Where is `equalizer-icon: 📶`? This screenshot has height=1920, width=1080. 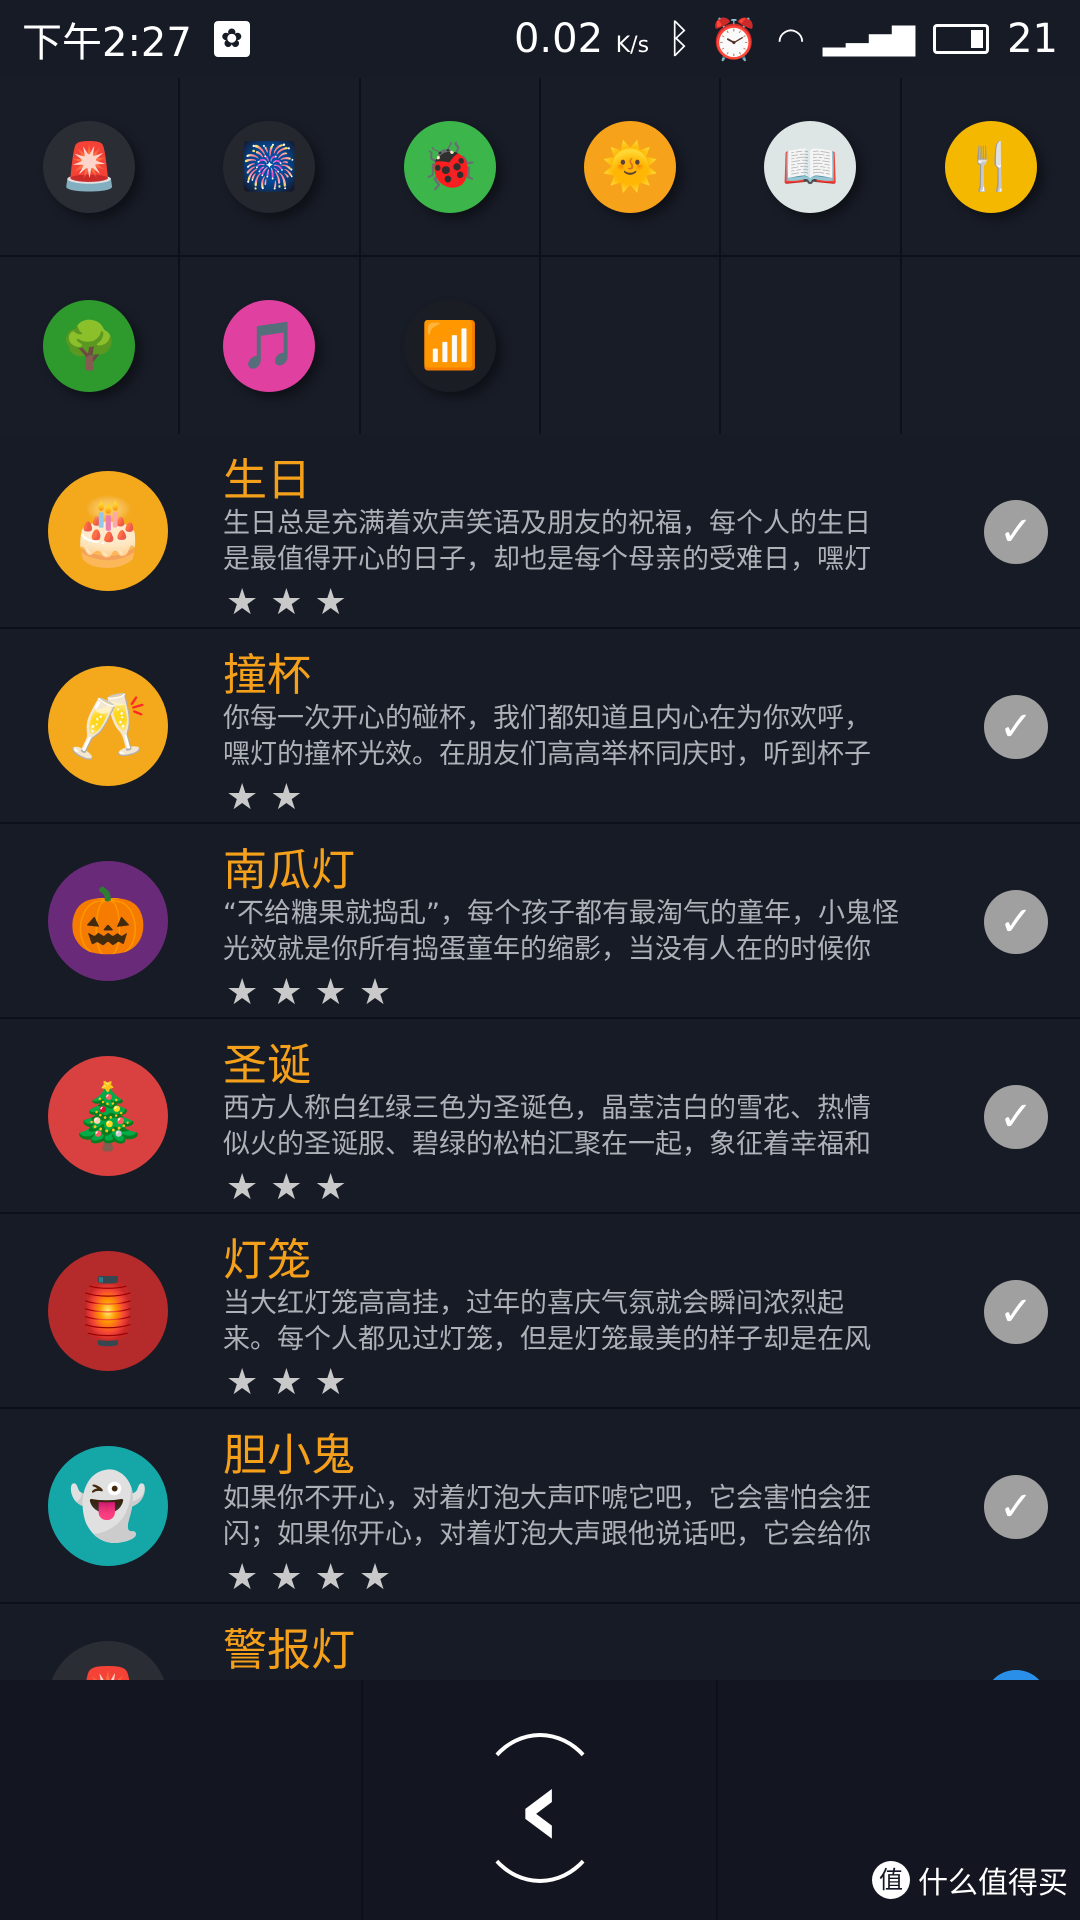 equalizer-icon: 📶 is located at coordinates (449, 345).